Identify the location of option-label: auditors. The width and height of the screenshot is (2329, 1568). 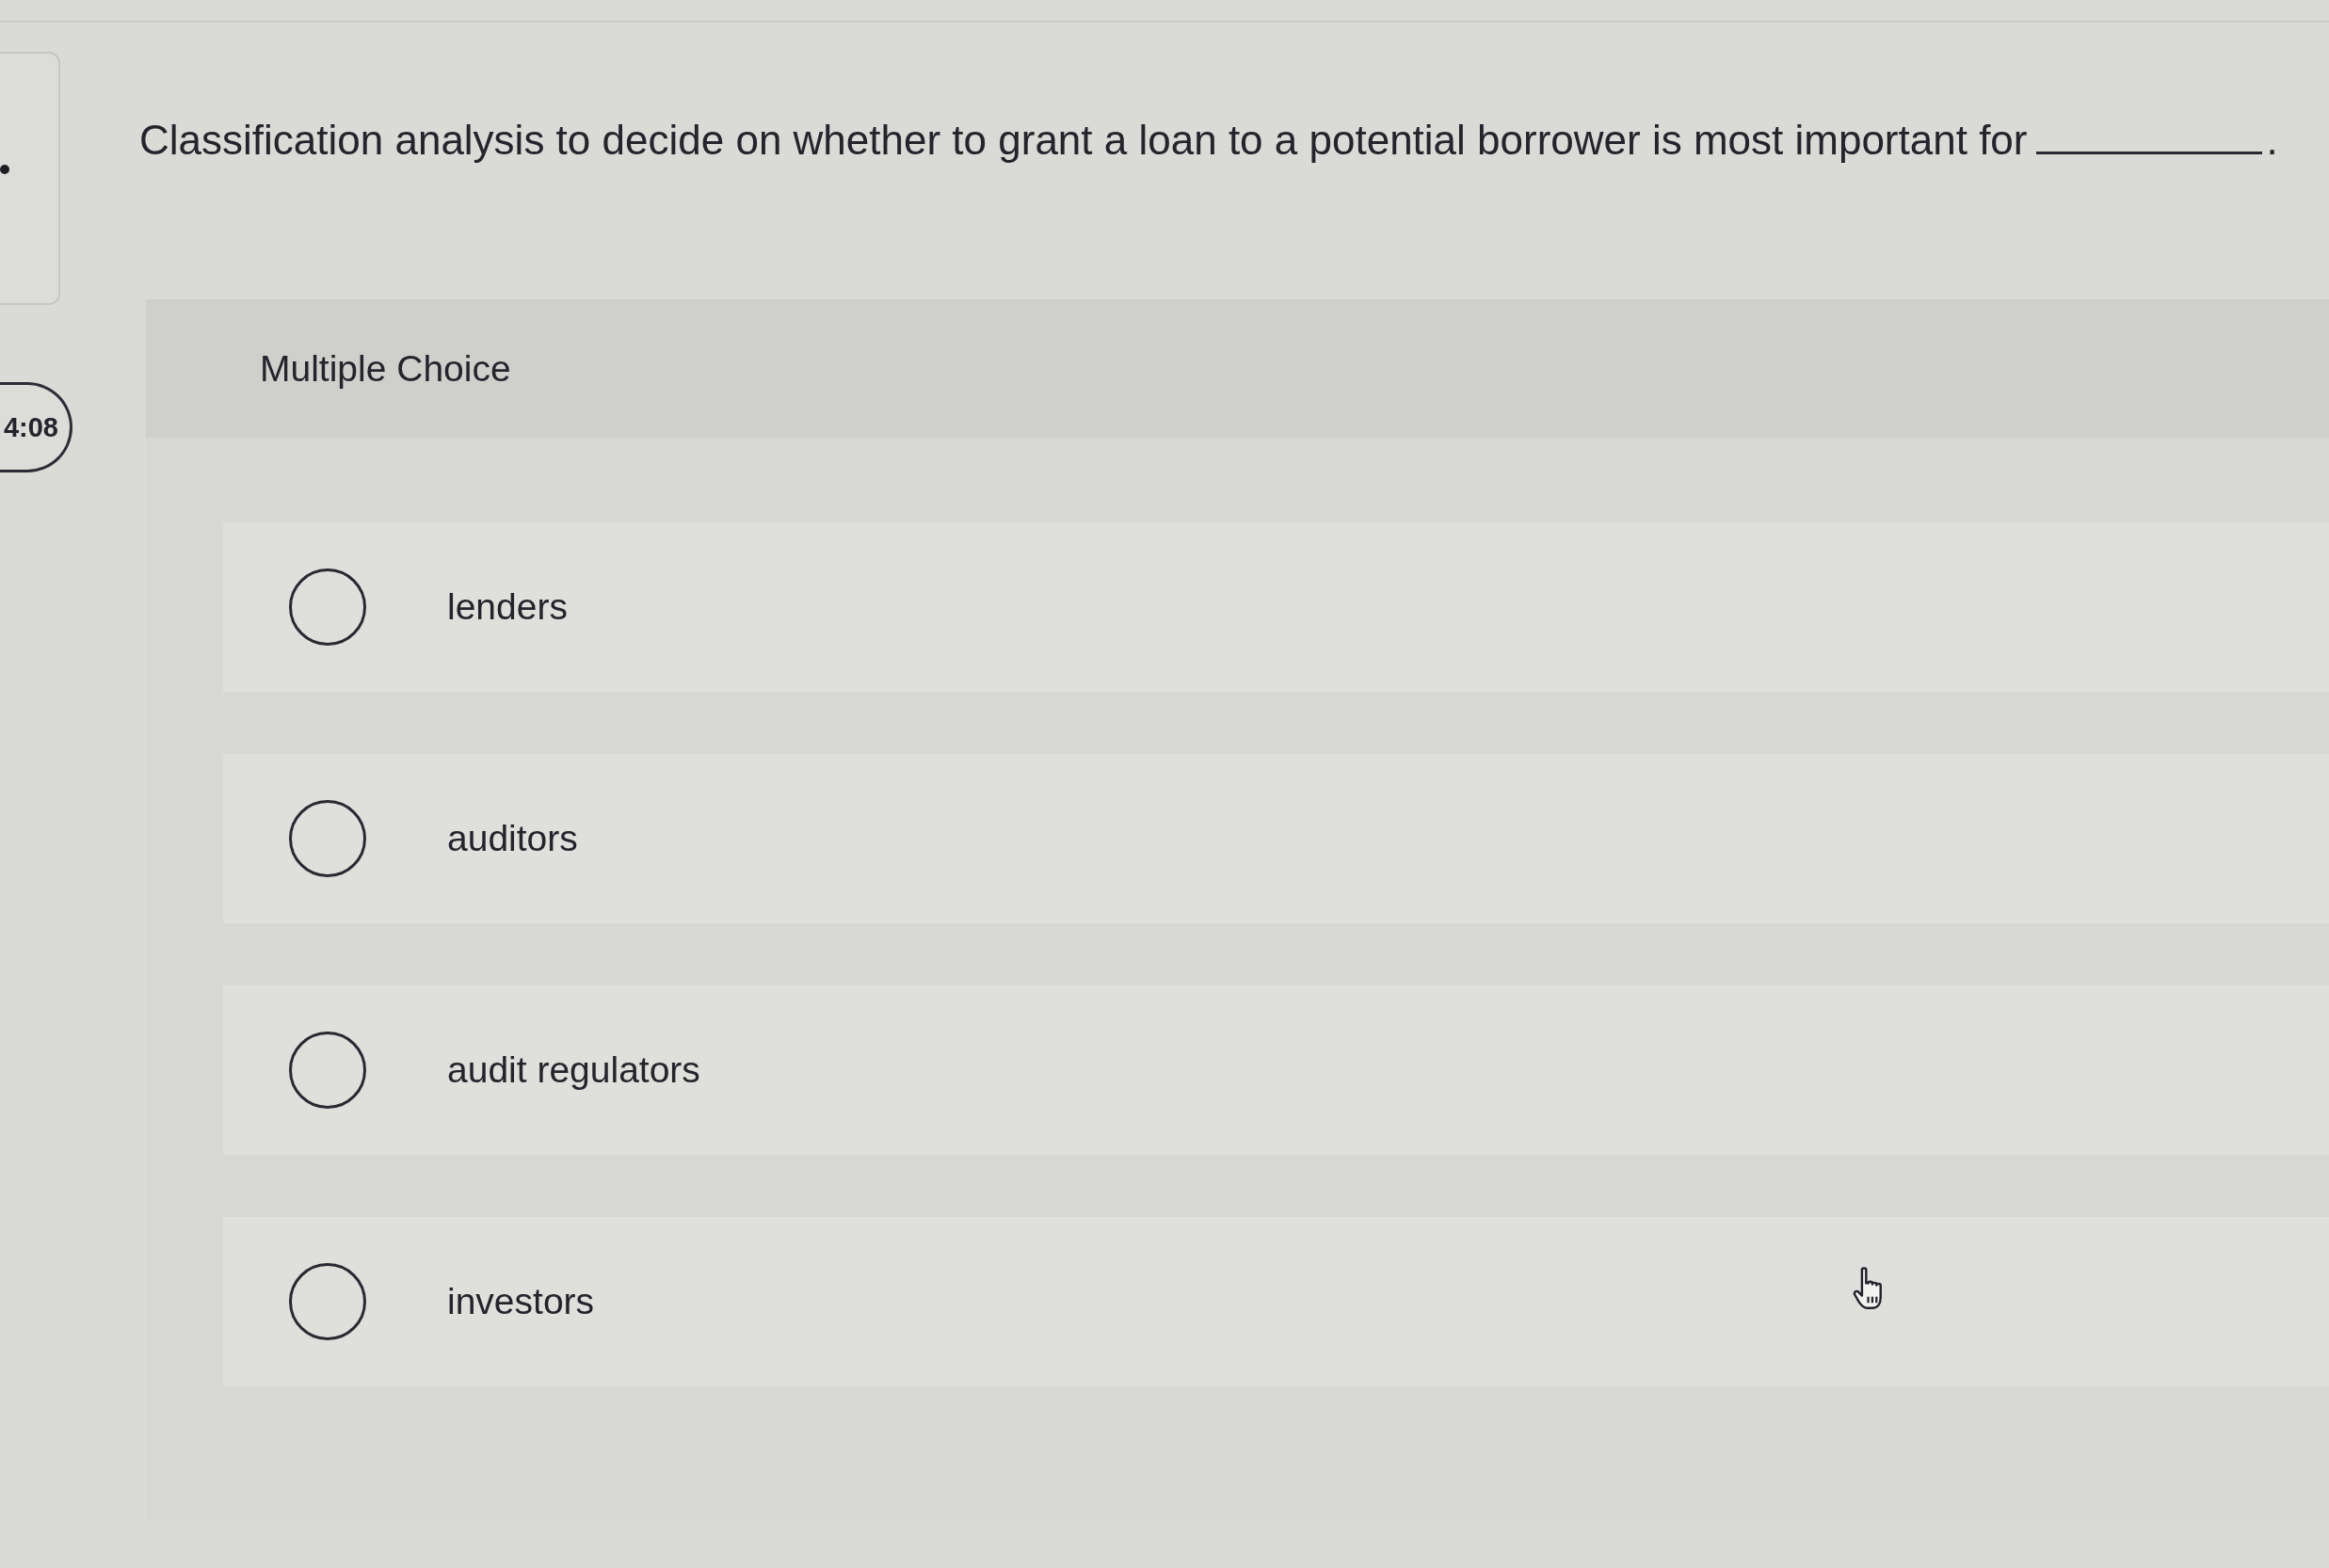
(512, 838).